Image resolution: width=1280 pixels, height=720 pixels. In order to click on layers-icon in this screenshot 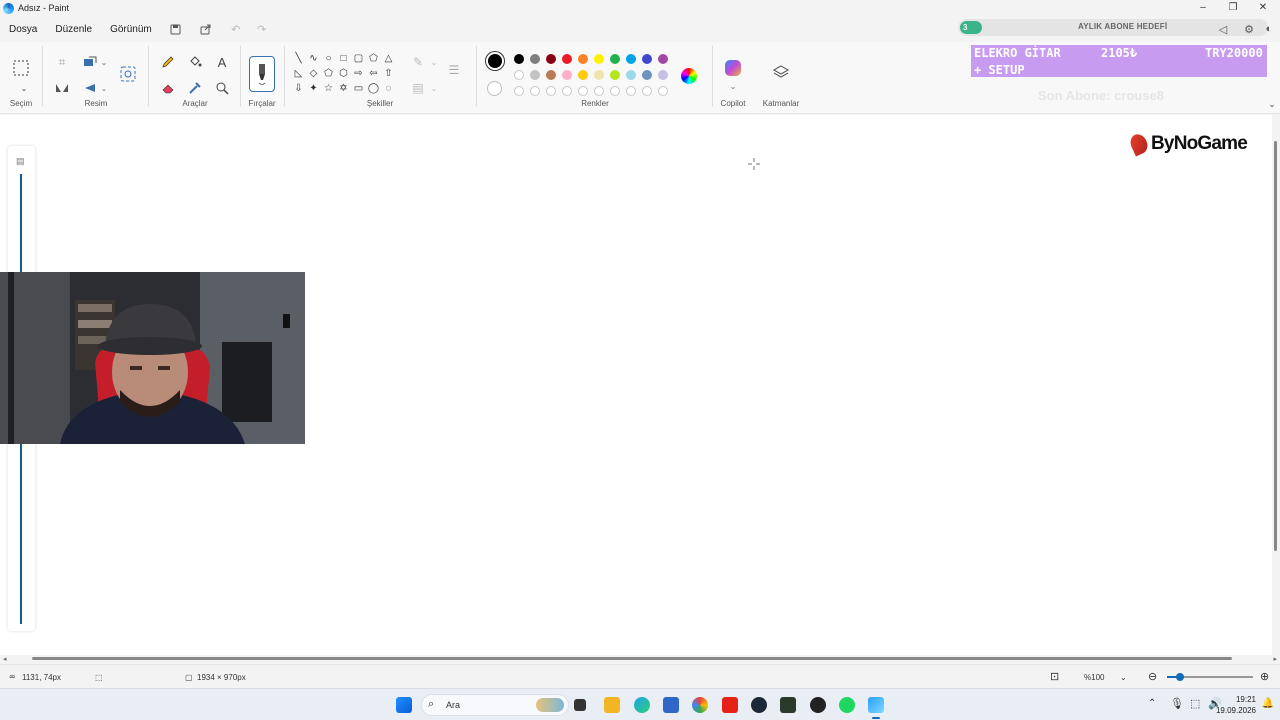, I will do `click(781, 72)`.